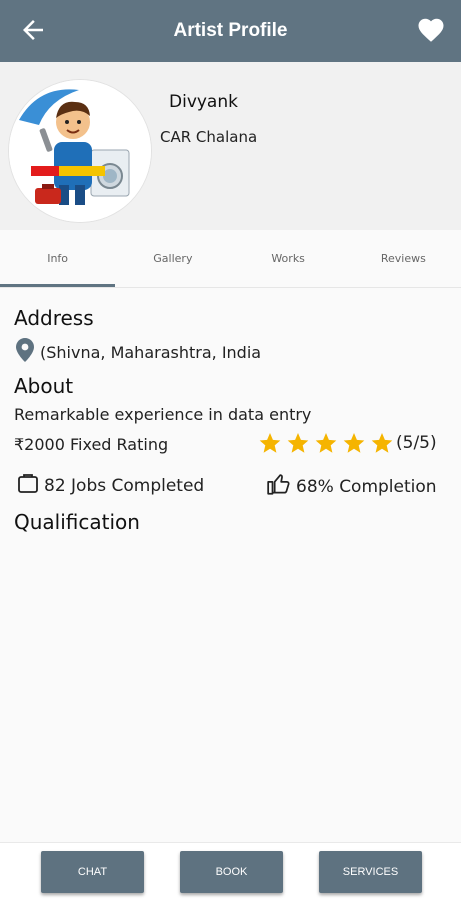 This screenshot has height=900, width=461. What do you see at coordinates (30, 485) in the screenshot?
I see `briefcase-icon` at bounding box center [30, 485].